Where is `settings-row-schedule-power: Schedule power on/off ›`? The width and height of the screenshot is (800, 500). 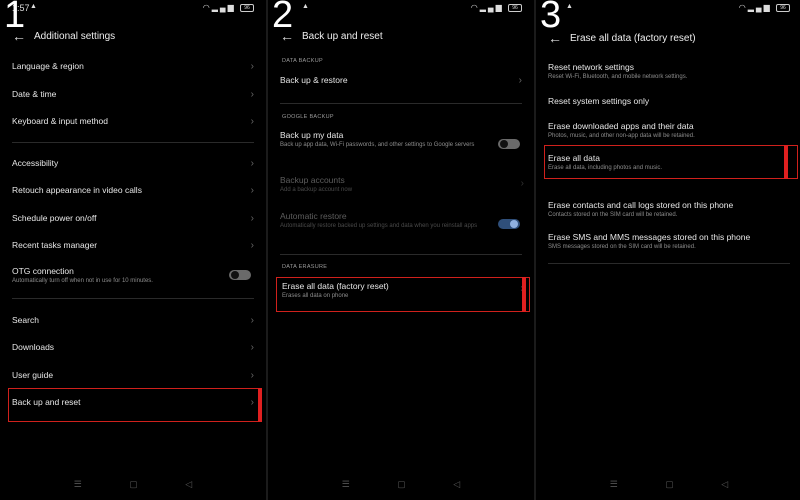
settings-row-schedule-power: Schedule power on/off › is located at coordinates (133, 218).